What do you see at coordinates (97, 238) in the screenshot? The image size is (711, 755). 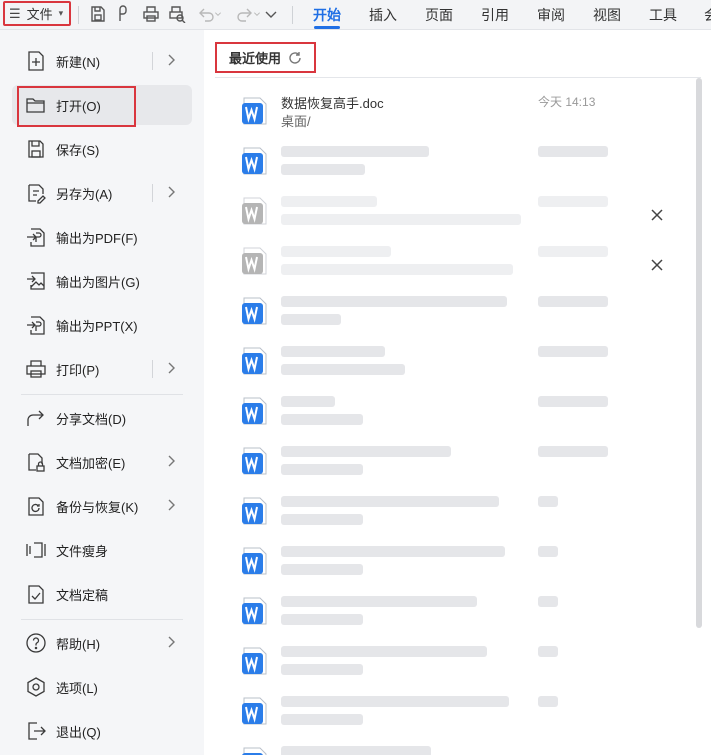 I see `menu-item-label: 输出为PDF(F)` at bounding box center [97, 238].